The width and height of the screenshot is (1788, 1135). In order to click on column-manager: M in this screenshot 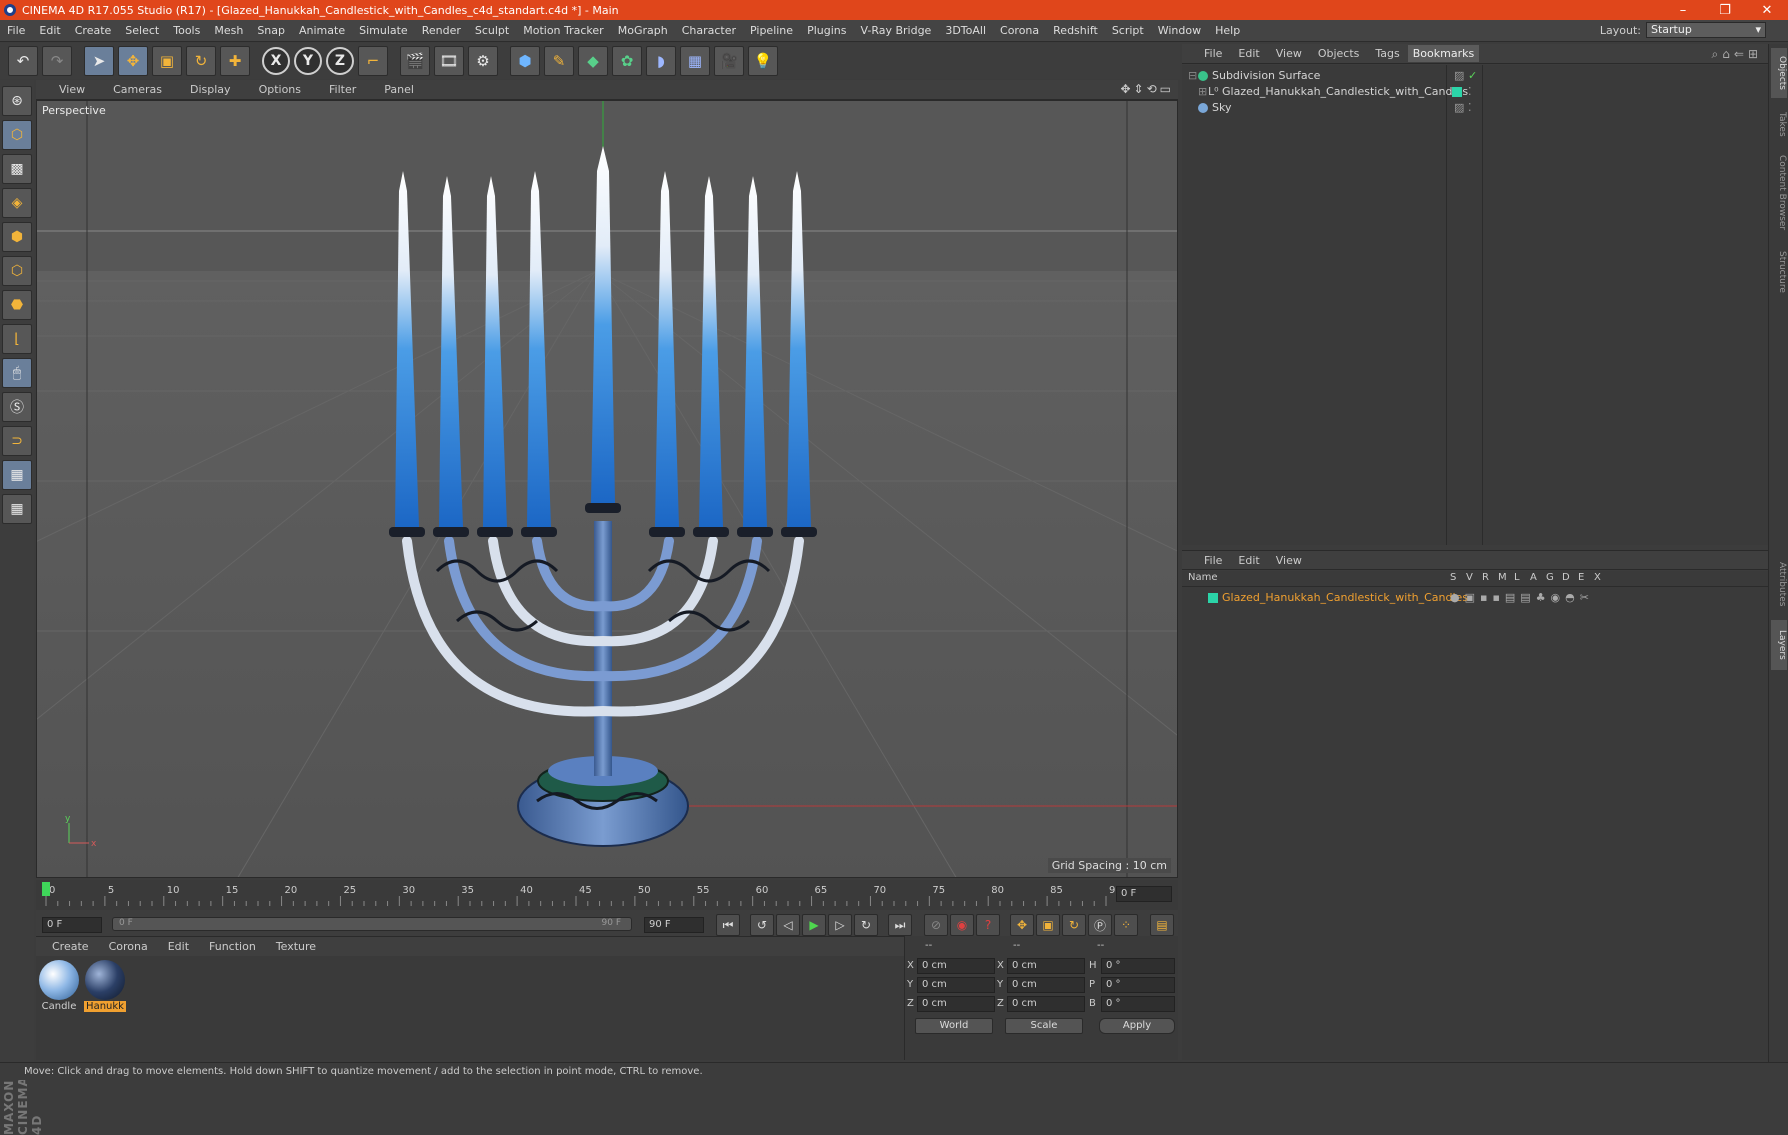, I will do `click(1502, 577)`.